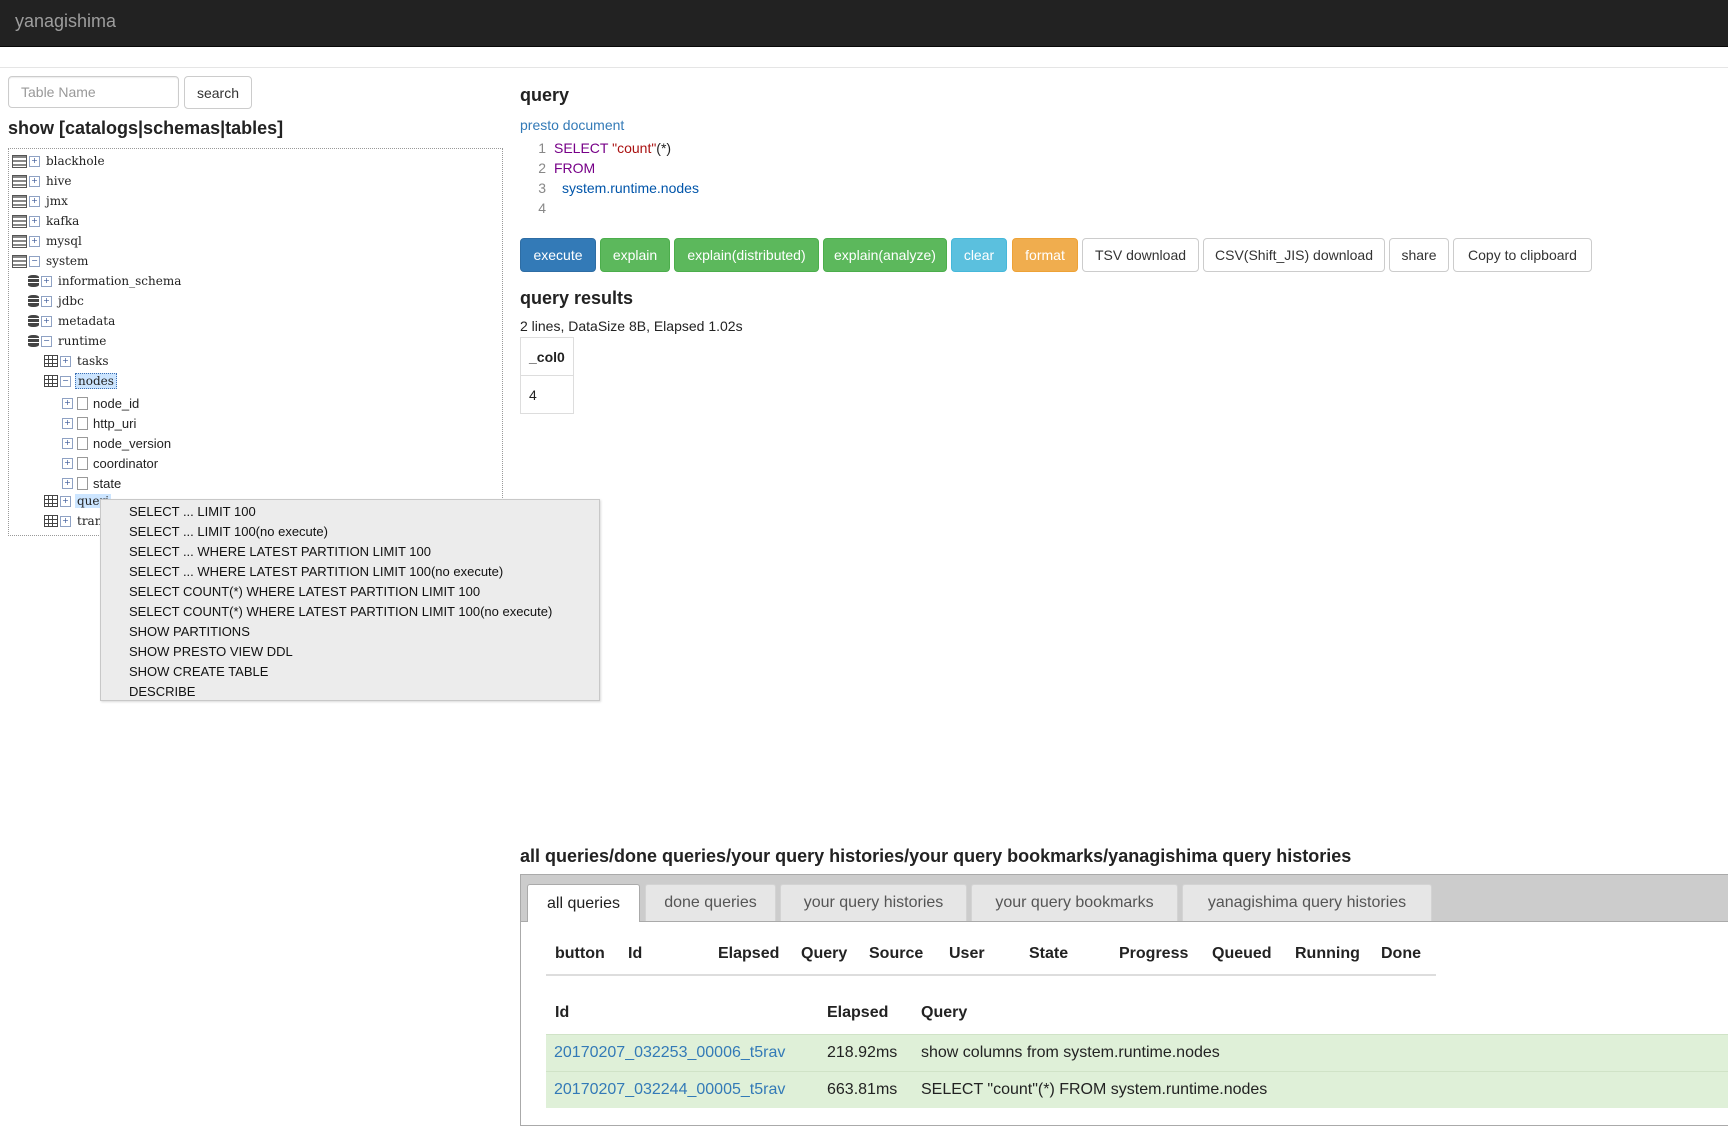  What do you see at coordinates (48, 241) in the screenshot?
I see `tree-node-mysql: + mysql` at bounding box center [48, 241].